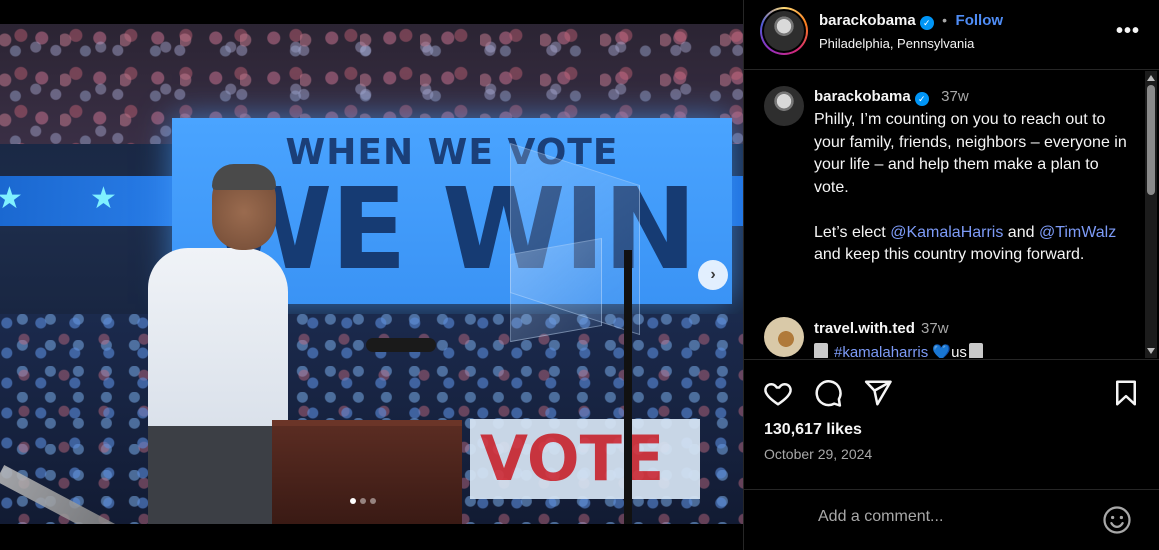 The image size is (1159, 550). What do you see at coordinates (864, 328) in the screenshot?
I see `username-link: travel.with.ted` at bounding box center [864, 328].